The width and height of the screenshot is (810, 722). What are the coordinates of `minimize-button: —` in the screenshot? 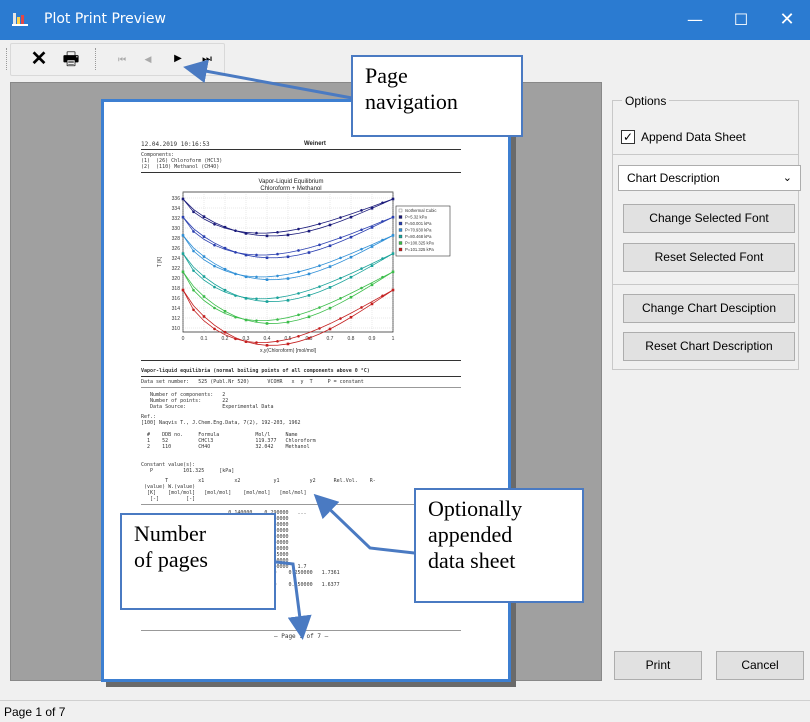 It's located at (695, 20).